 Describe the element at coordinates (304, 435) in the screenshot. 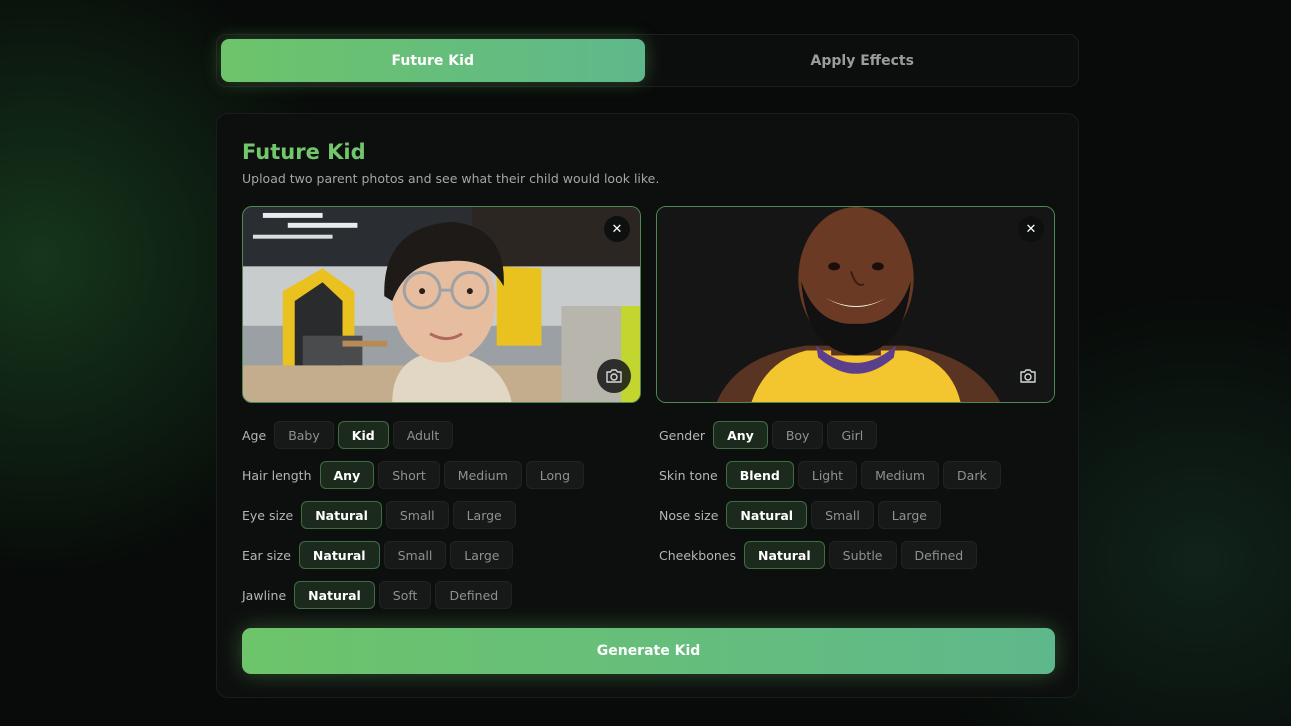

I see `chip-age-baby: Baby` at that location.